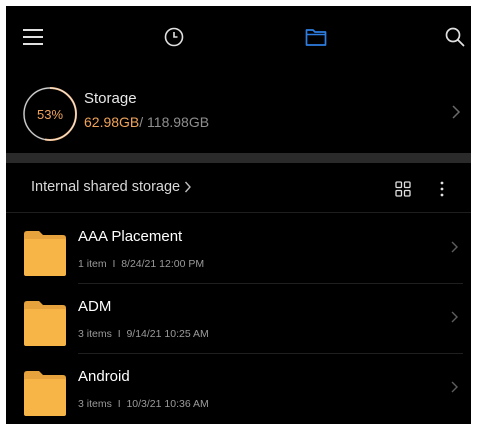  What do you see at coordinates (143, 334) in the screenshot?
I see `file-meta: 3 items I 9/14/21 10:25 AM` at bounding box center [143, 334].